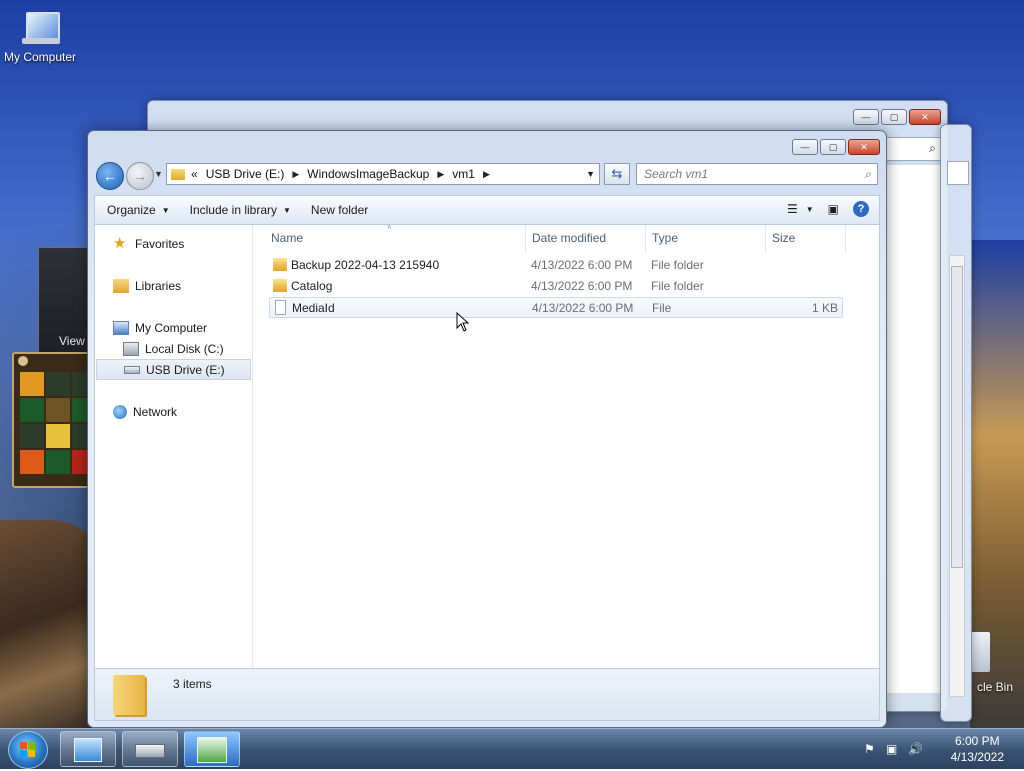 The width and height of the screenshot is (1024, 771). I want to click on file-type: File, so click(662, 308).